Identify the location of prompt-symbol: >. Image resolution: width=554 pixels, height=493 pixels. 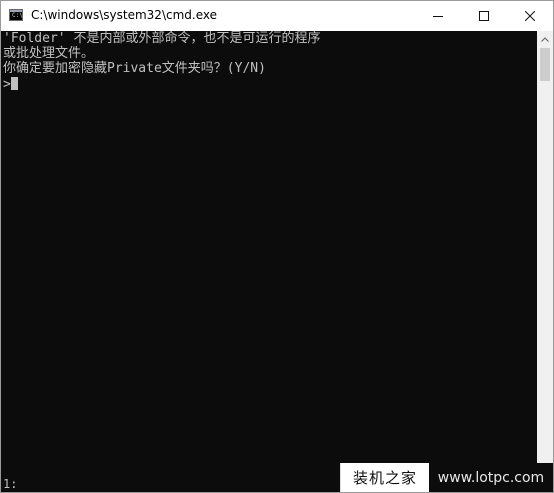
(7, 84).